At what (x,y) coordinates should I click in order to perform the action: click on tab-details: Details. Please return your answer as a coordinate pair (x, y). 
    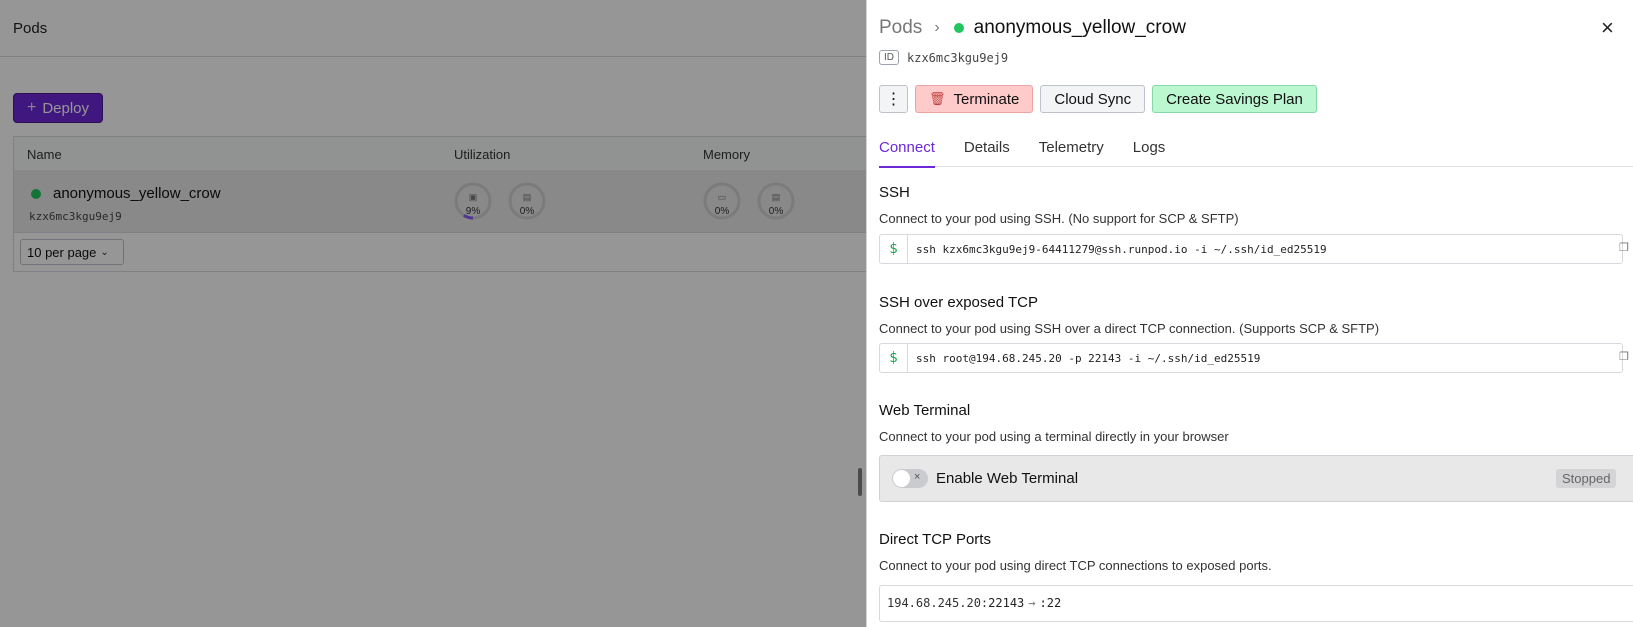
    Looking at the image, I should click on (987, 151).